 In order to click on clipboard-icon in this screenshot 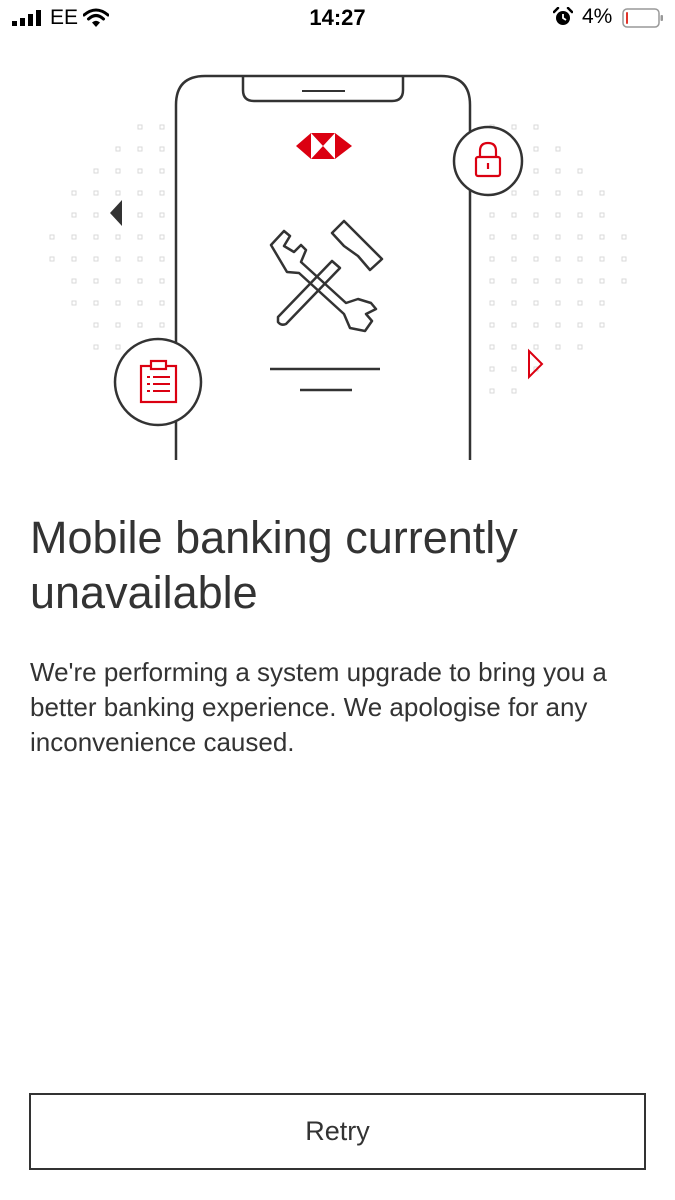, I will do `click(158, 382)`.